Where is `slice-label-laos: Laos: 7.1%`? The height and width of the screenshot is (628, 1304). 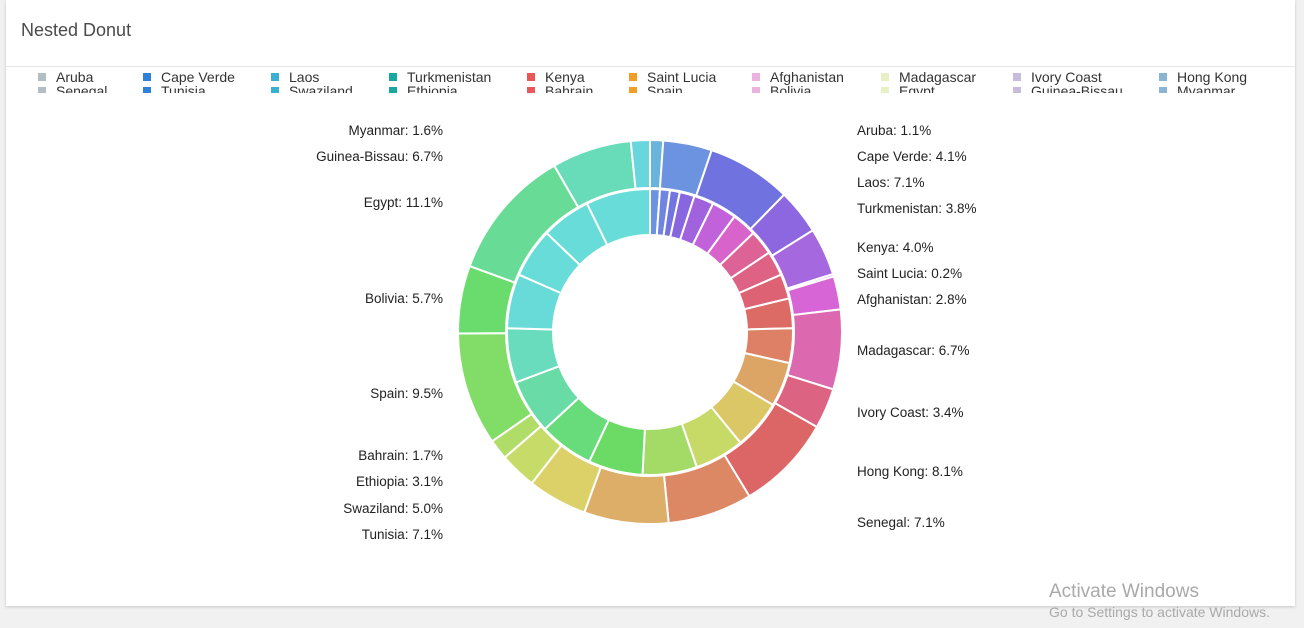
slice-label-laos: Laos: 7.1% is located at coordinates (891, 182).